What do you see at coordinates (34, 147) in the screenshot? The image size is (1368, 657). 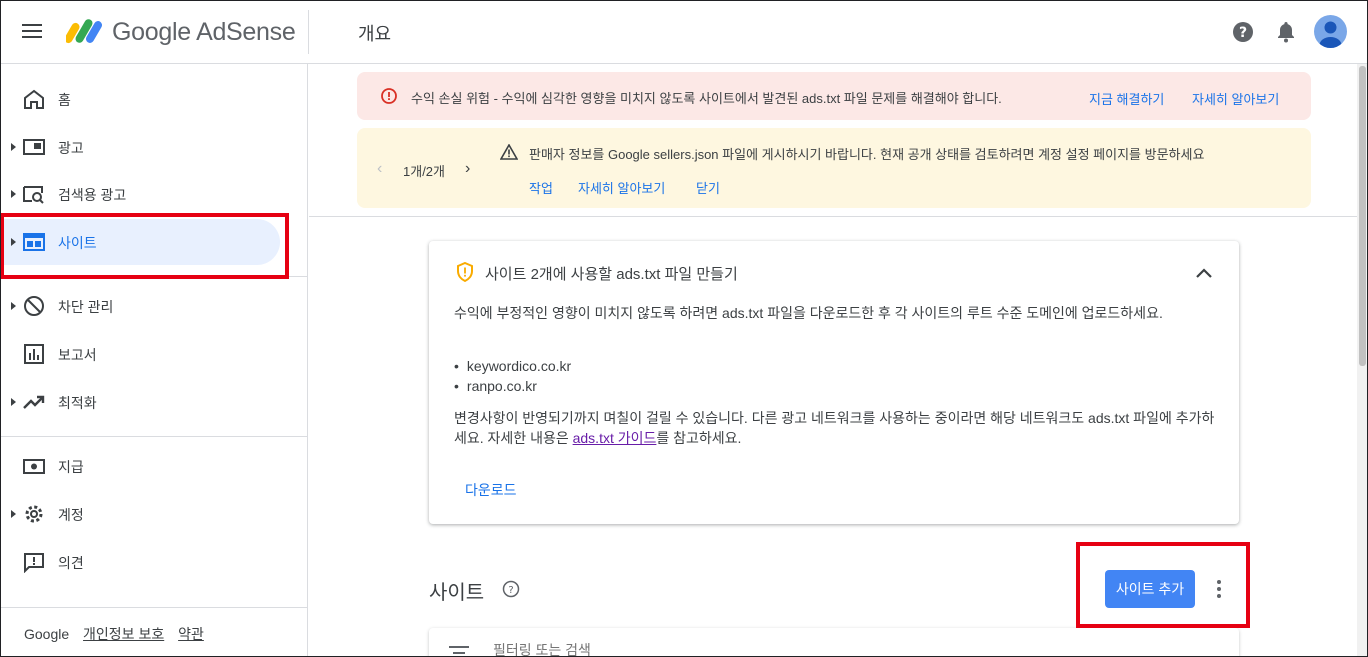 I see `ads-icon` at bounding box center [34, 147].